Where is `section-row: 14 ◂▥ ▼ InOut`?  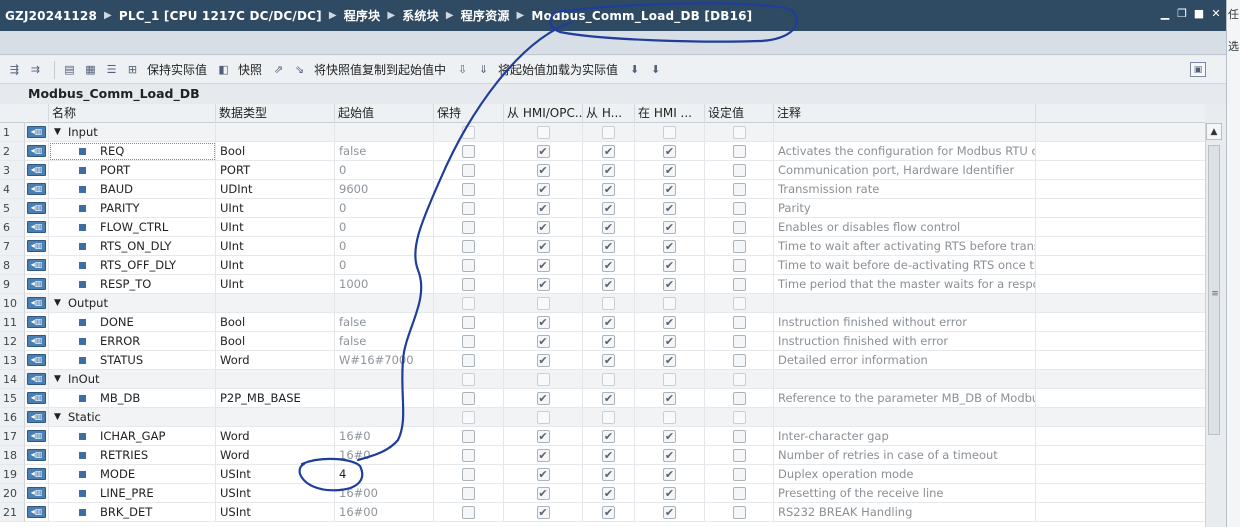 section-row: 14 ◂▥ ▼ InOut is located at coordinates (602, 379).